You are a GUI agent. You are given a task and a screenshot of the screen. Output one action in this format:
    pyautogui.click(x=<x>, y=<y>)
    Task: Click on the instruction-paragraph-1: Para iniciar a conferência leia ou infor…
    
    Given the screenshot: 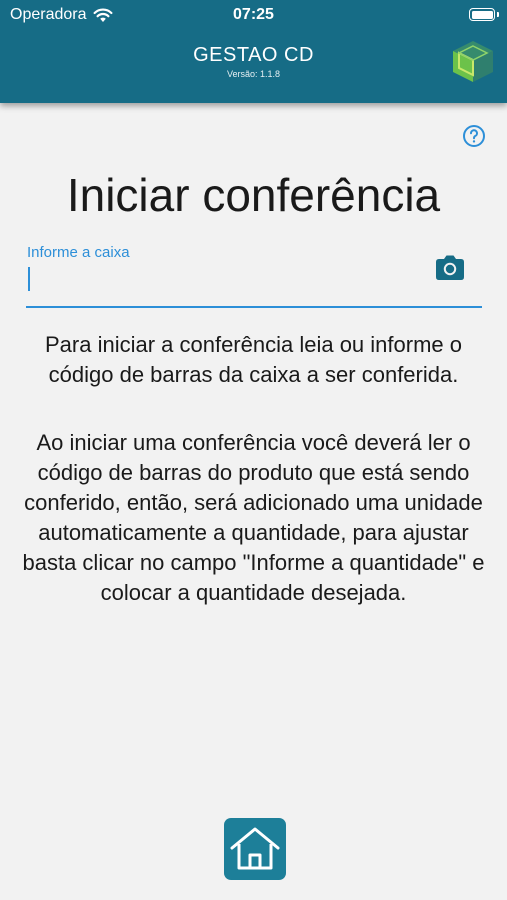 What is the action you would take?
    pyautogui.click(x=253, y=359)
    